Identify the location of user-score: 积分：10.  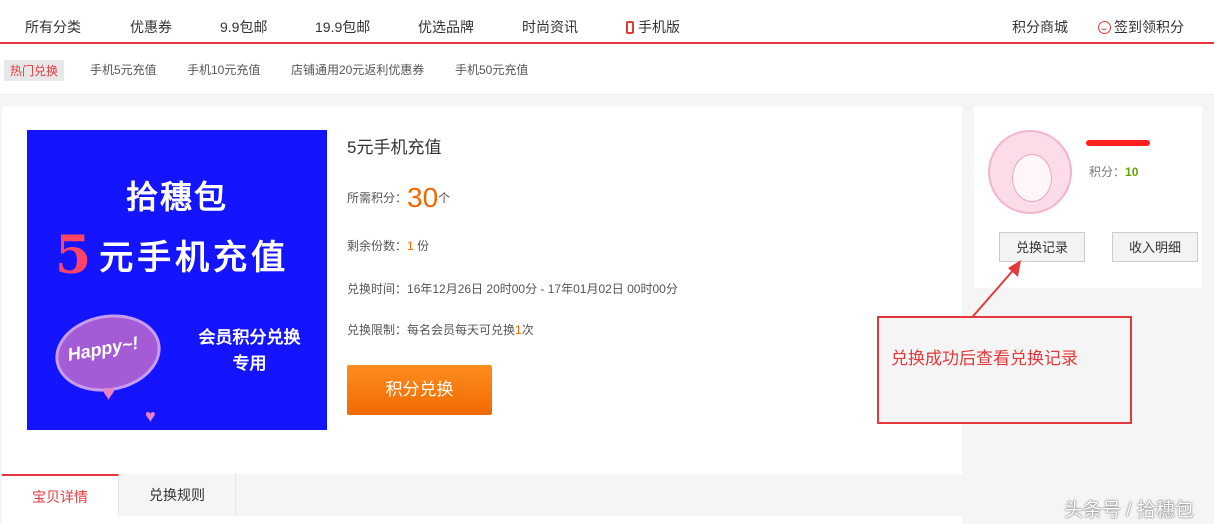
(1113, 171).